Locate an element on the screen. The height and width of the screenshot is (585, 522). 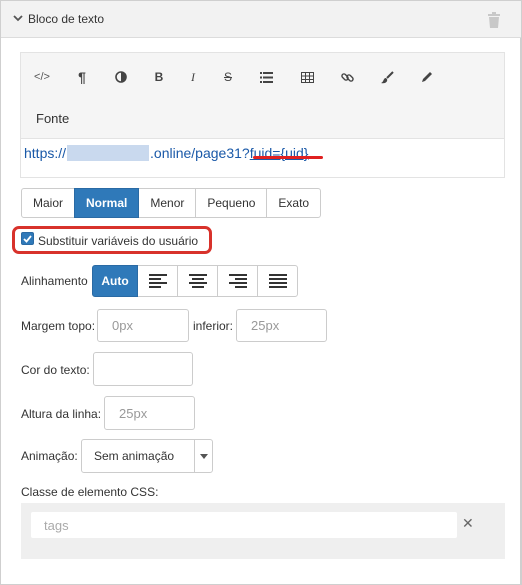
line-height-input: 25px is located at coordinates (149, 413).